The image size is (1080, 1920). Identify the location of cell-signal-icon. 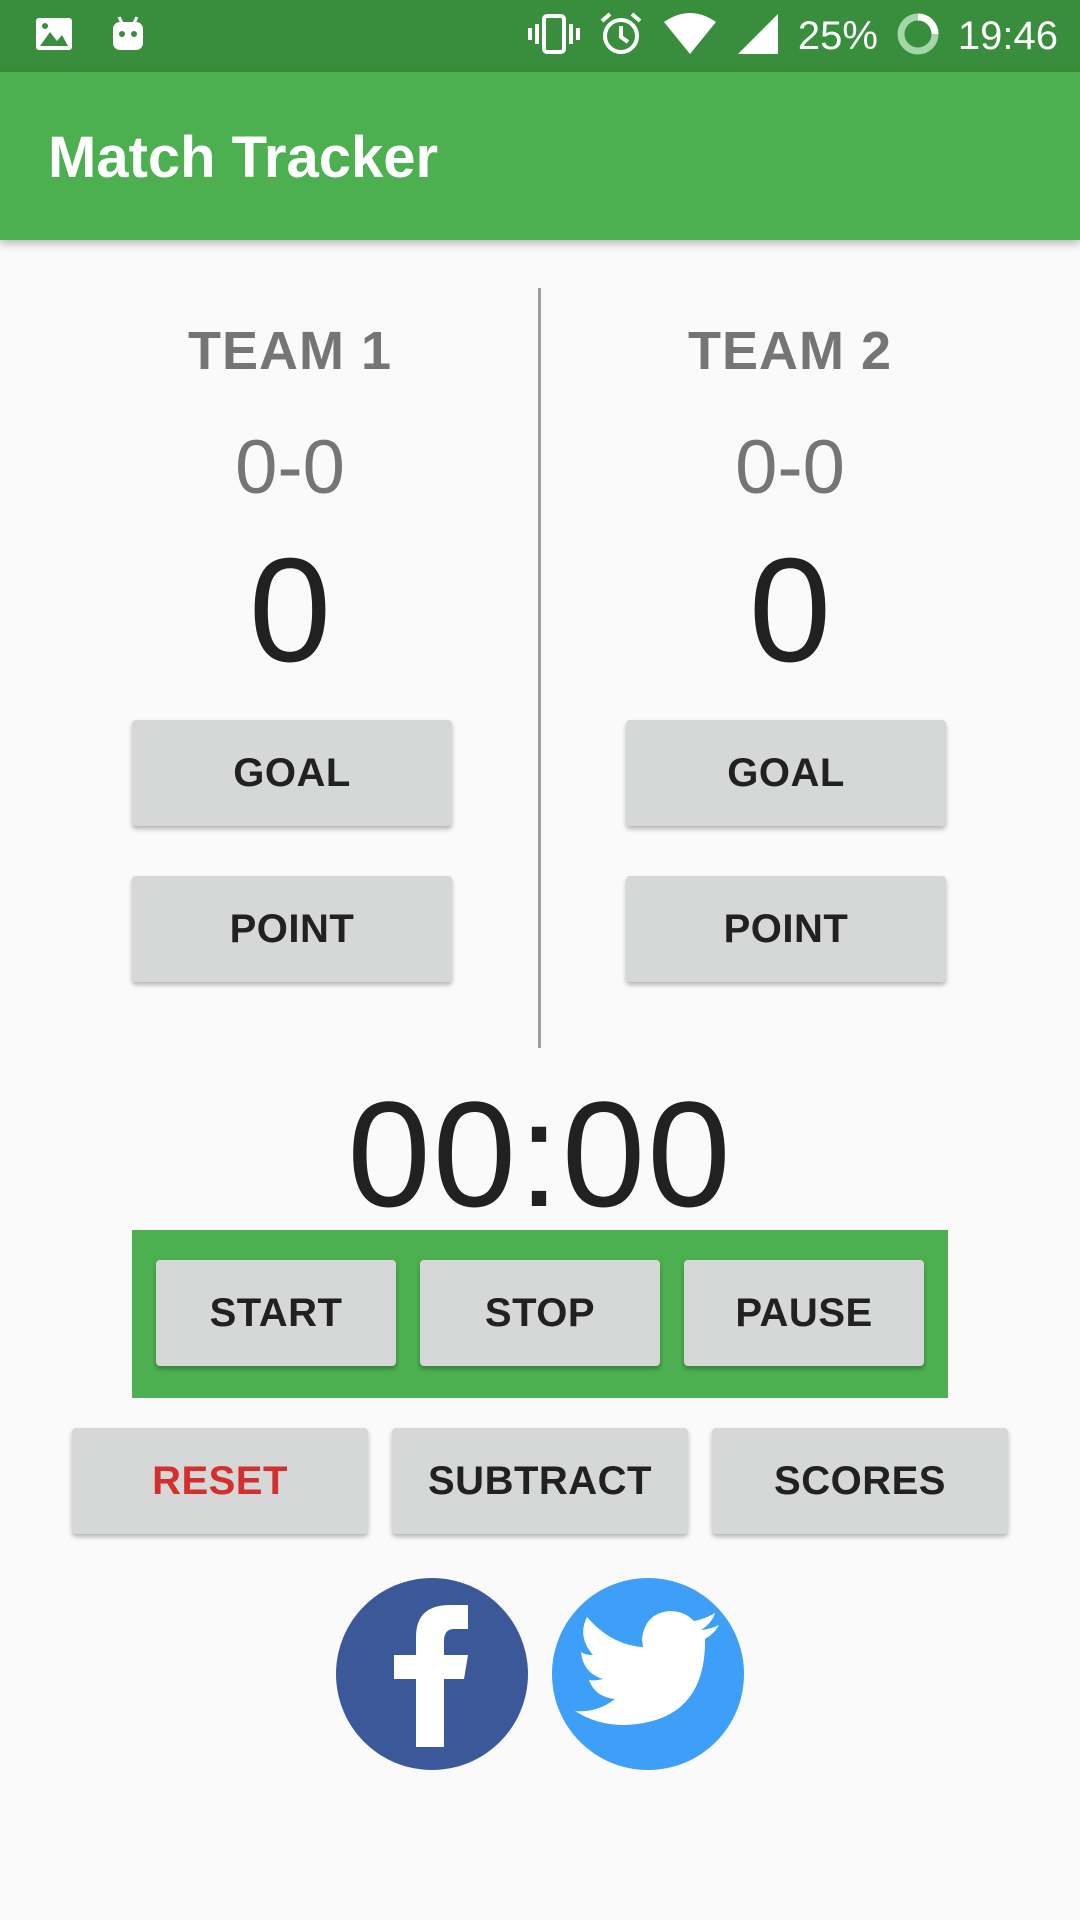
(758, 36).